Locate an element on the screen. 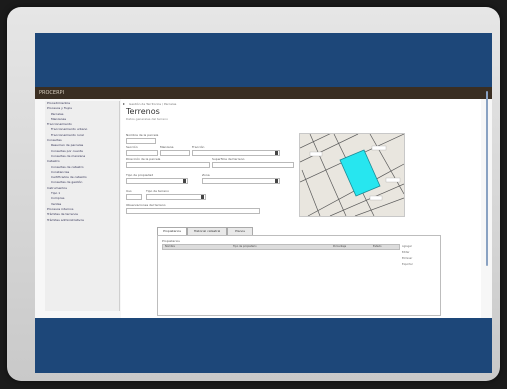 The image size is (507, 389). map-graphic is located at coordinates (352, 175).